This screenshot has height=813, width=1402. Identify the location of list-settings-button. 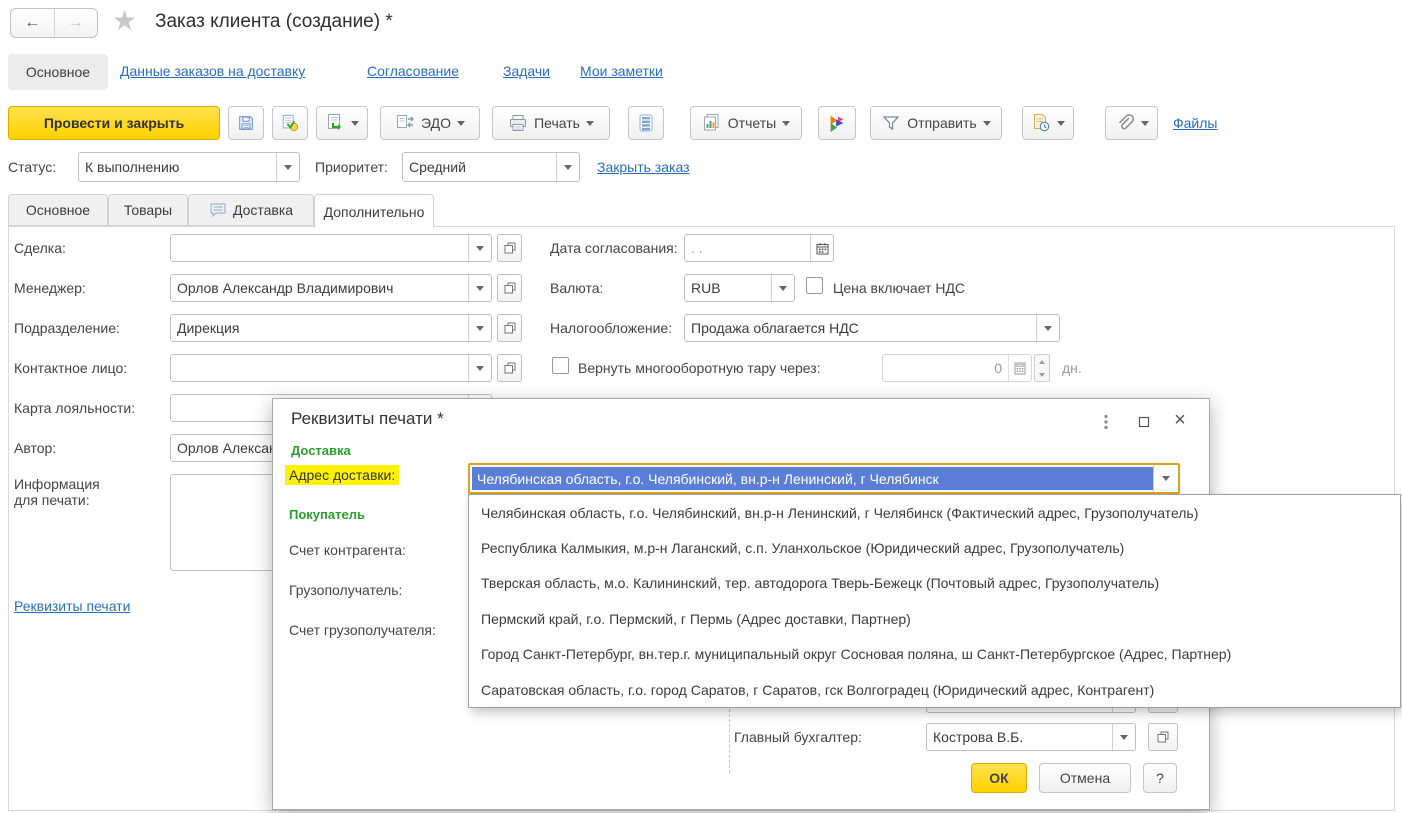
(646, 123).